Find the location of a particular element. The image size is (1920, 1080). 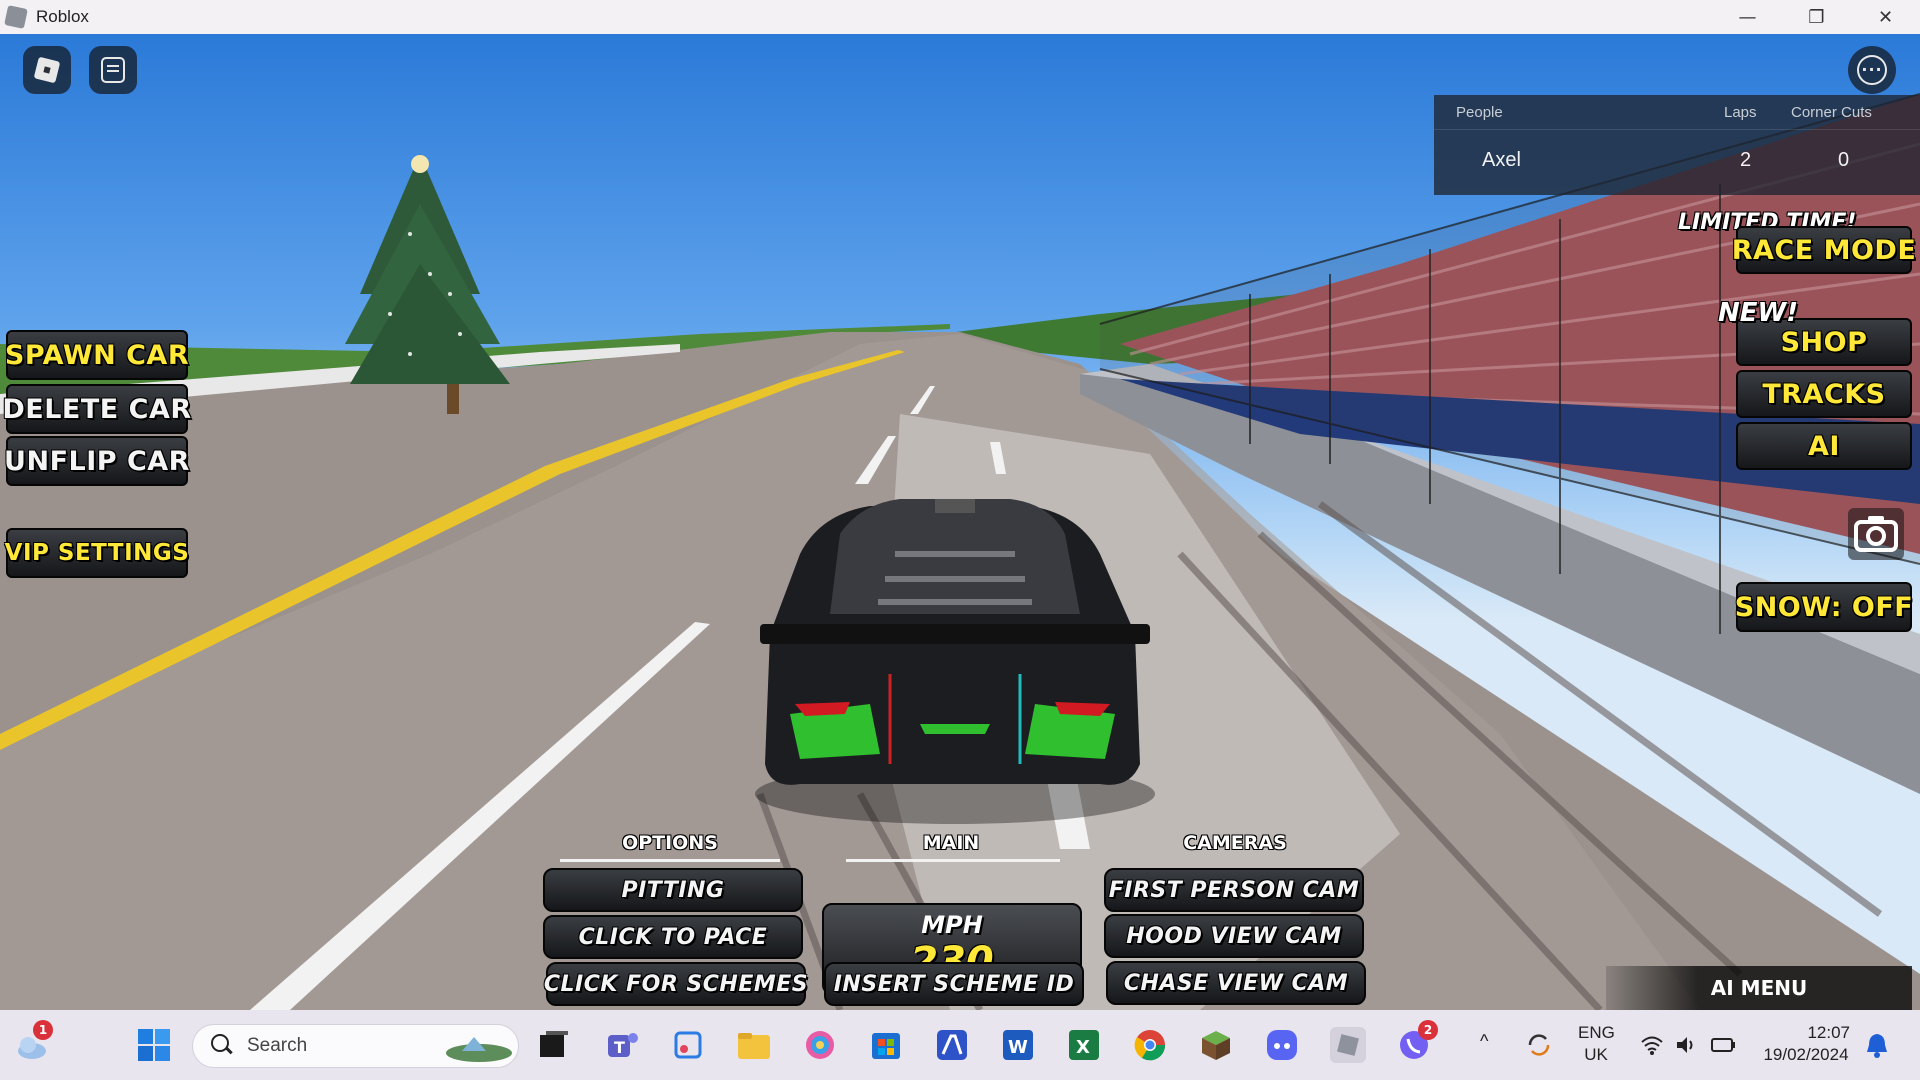

chat-button is located at coordinates (113, 70).